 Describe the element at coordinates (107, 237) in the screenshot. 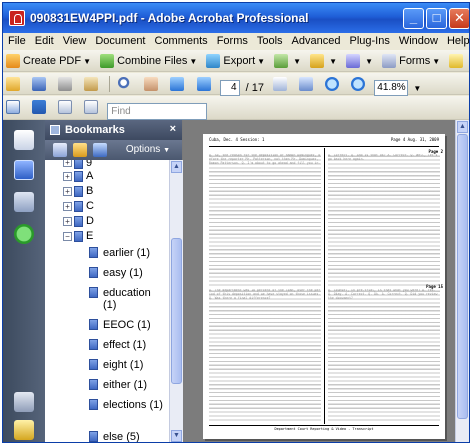

I see `bookmark-group-e: − E` at that location.